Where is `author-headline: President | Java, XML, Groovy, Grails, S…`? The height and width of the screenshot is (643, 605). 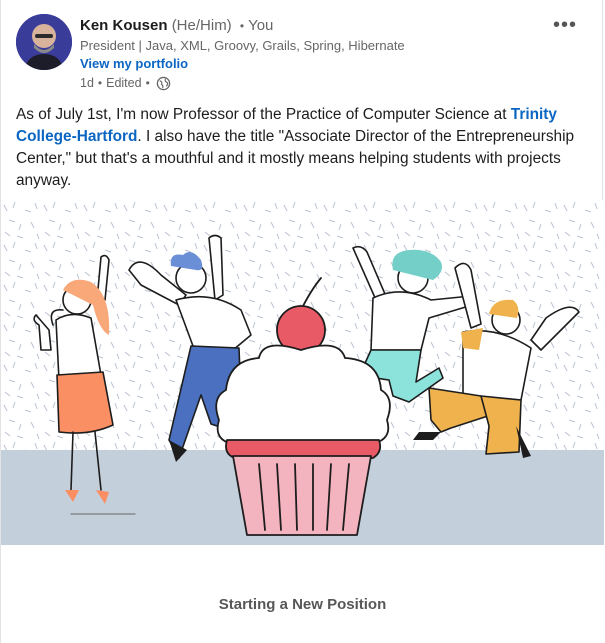 author-headline: President | Java, XML, Groovy, Grails, S… is located at coordinates (242, 45).